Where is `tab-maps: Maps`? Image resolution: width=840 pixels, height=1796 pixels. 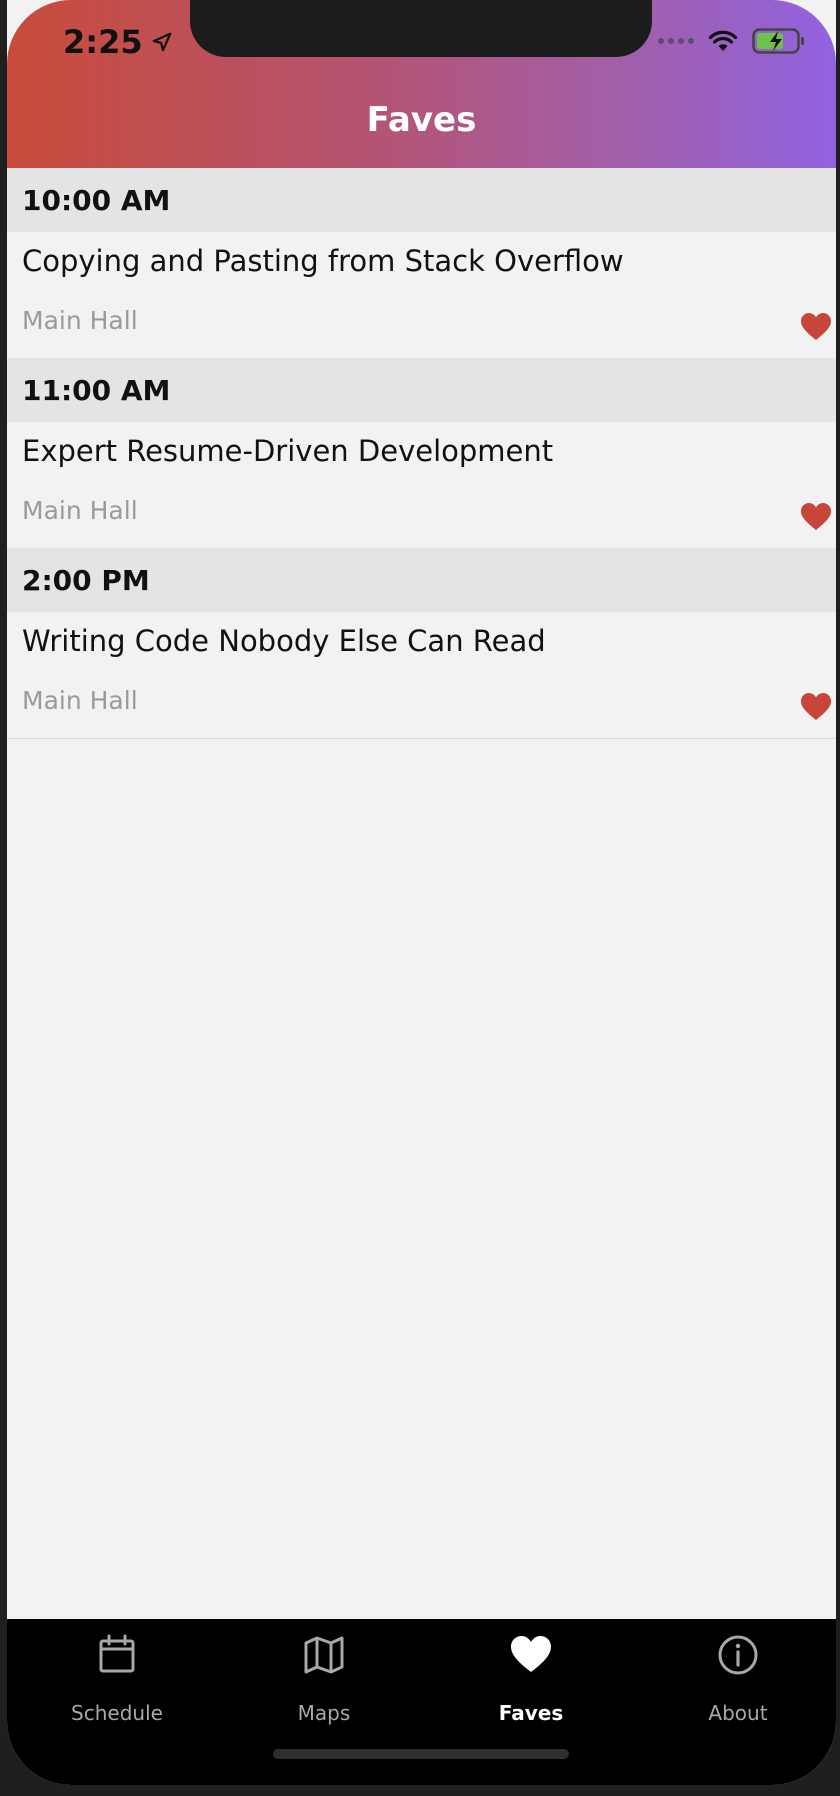
tab-maps: Maps is located at coordinates (324, 1679).